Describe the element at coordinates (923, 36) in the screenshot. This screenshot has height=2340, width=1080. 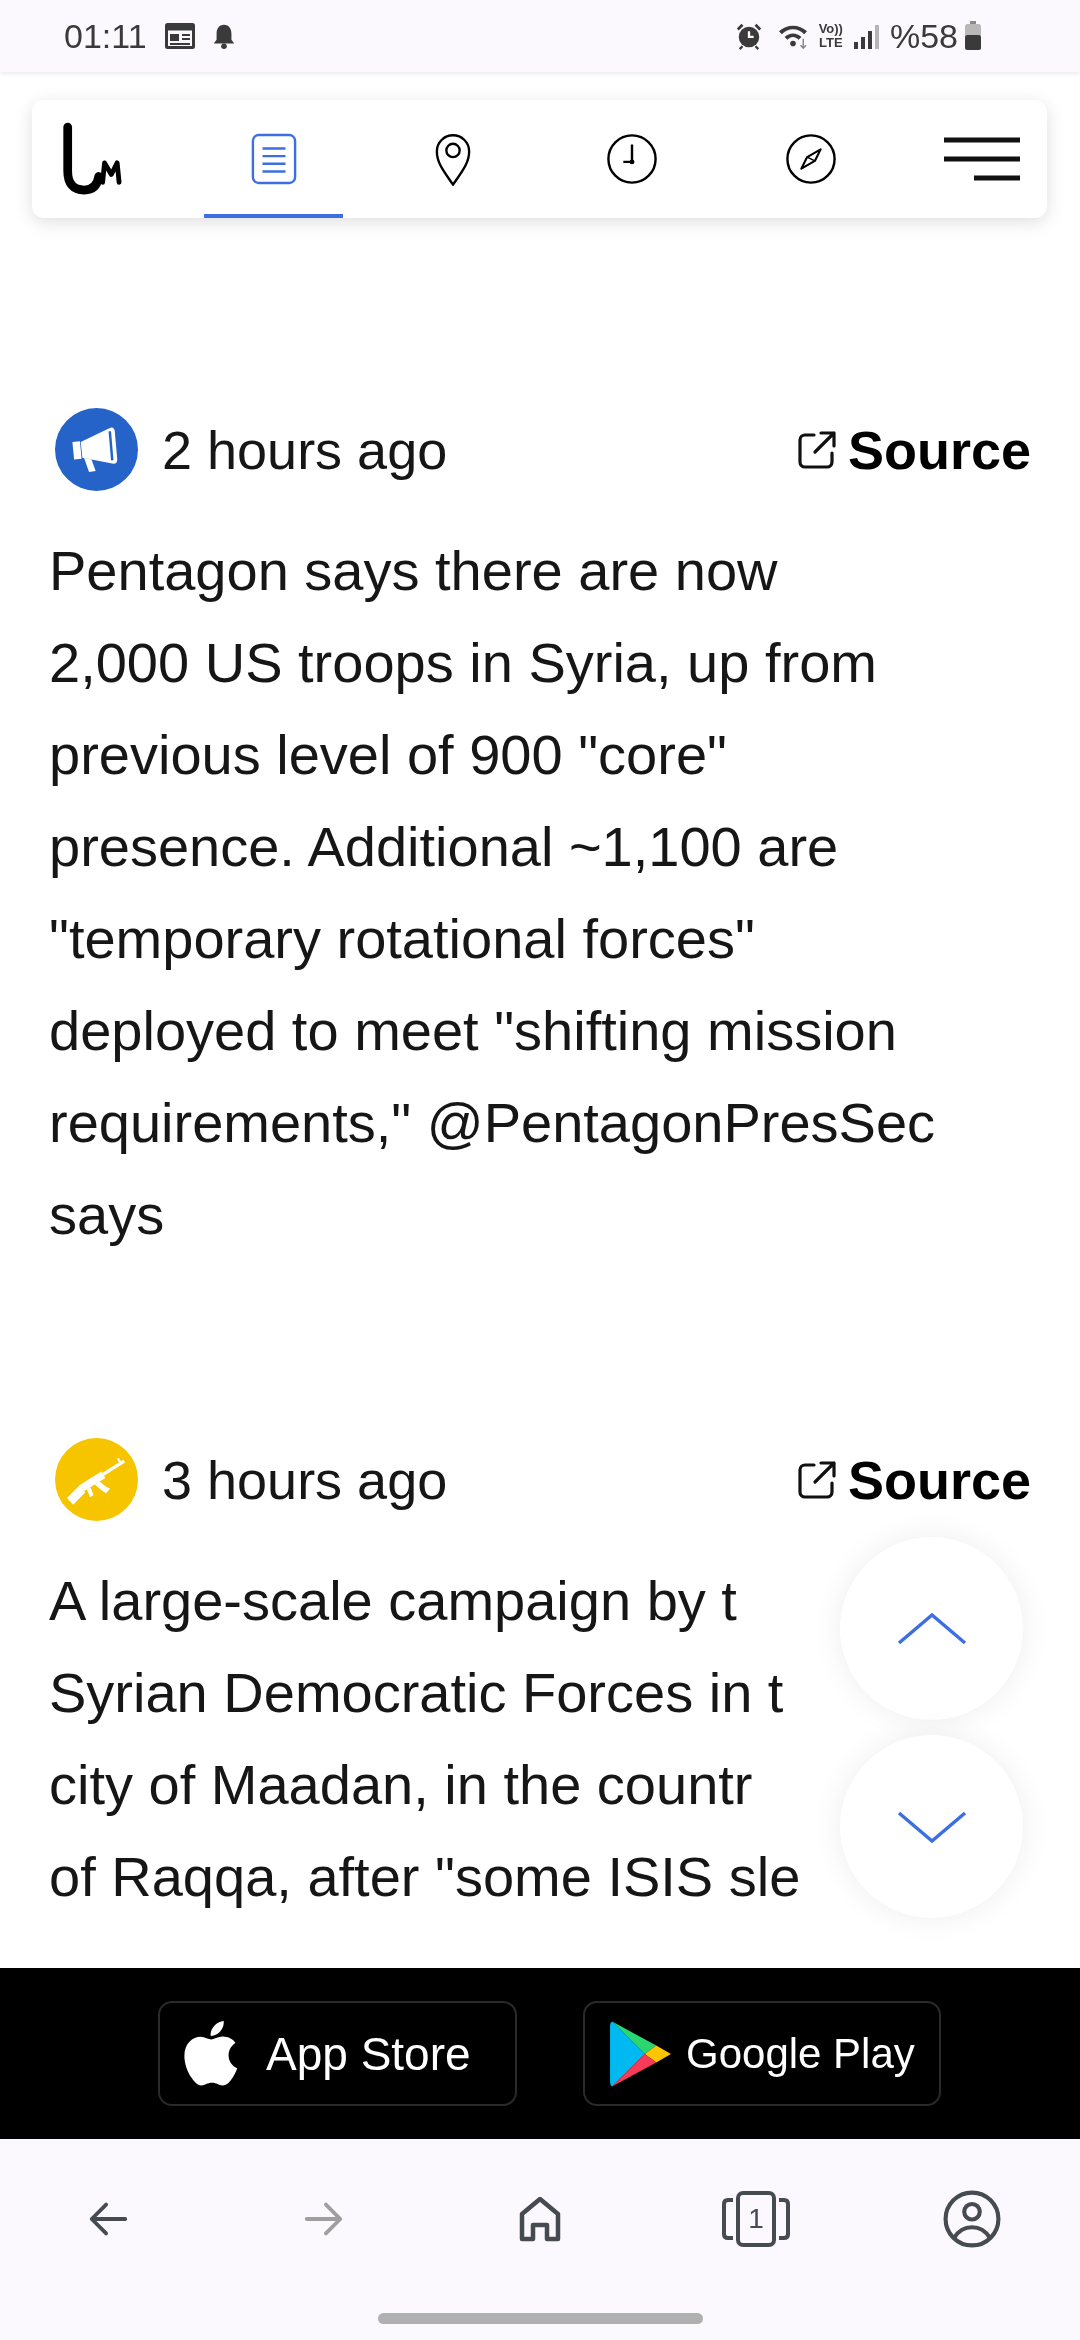
I see `battery-percentage: %58` at that location.